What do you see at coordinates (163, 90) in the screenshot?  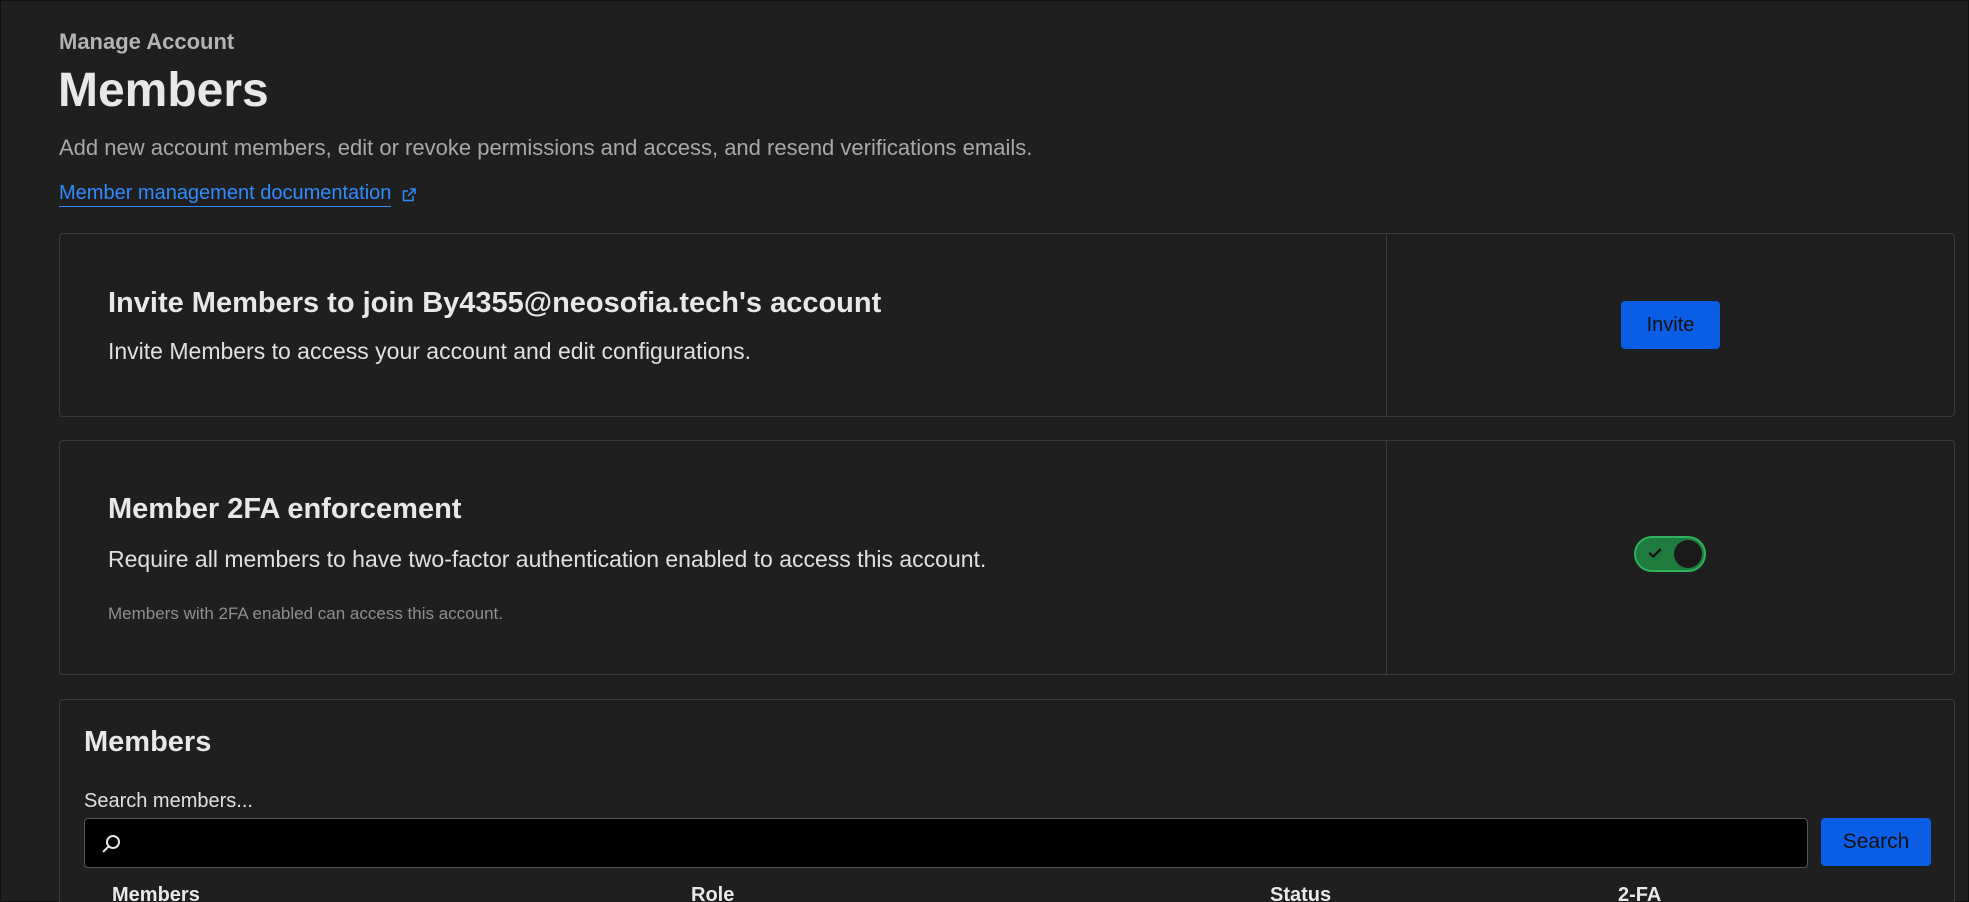 I see `page-title: Members` at bounding box center [163, 90].